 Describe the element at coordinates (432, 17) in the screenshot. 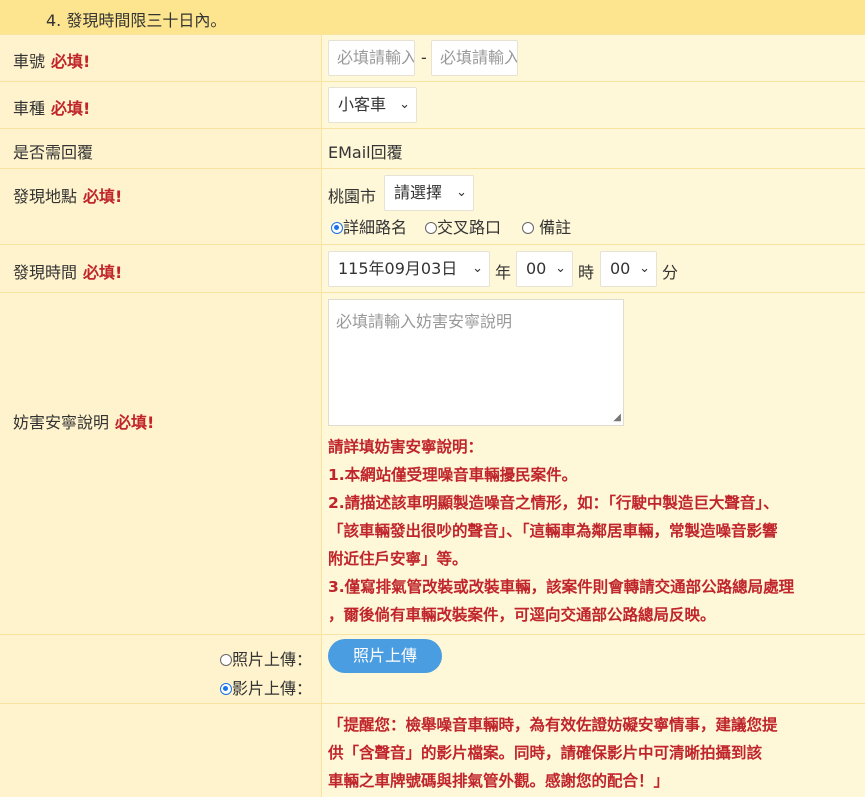

I see `time-limit-note: 4. 發現時間限三十日內。` at that location.